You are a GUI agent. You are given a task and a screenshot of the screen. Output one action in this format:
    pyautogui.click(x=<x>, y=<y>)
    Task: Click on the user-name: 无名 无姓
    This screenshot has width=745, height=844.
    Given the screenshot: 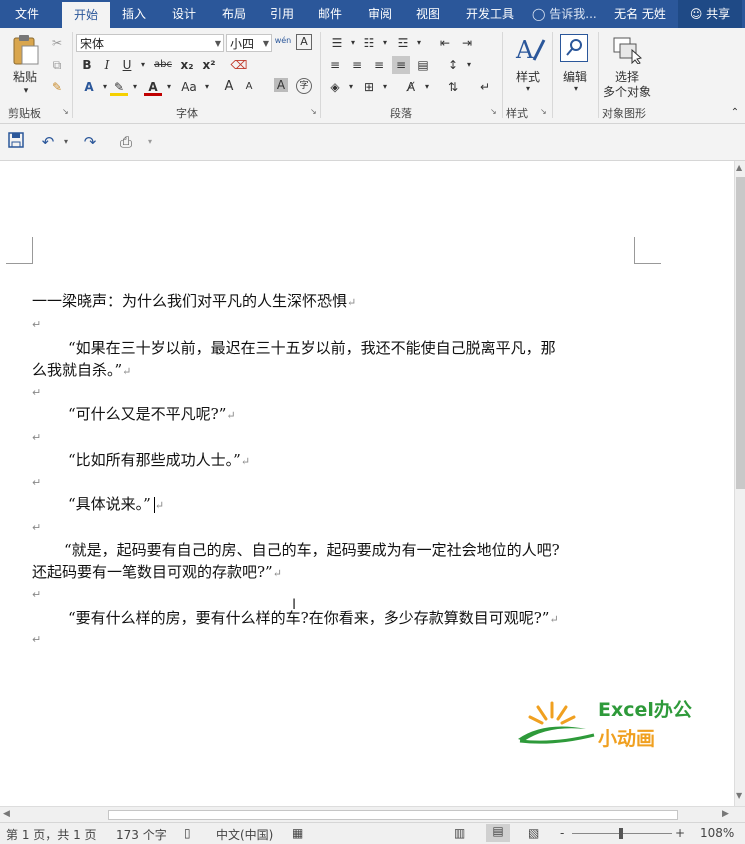 What is the action you would take?
    pyautogui.click(x=640, y=14)
    